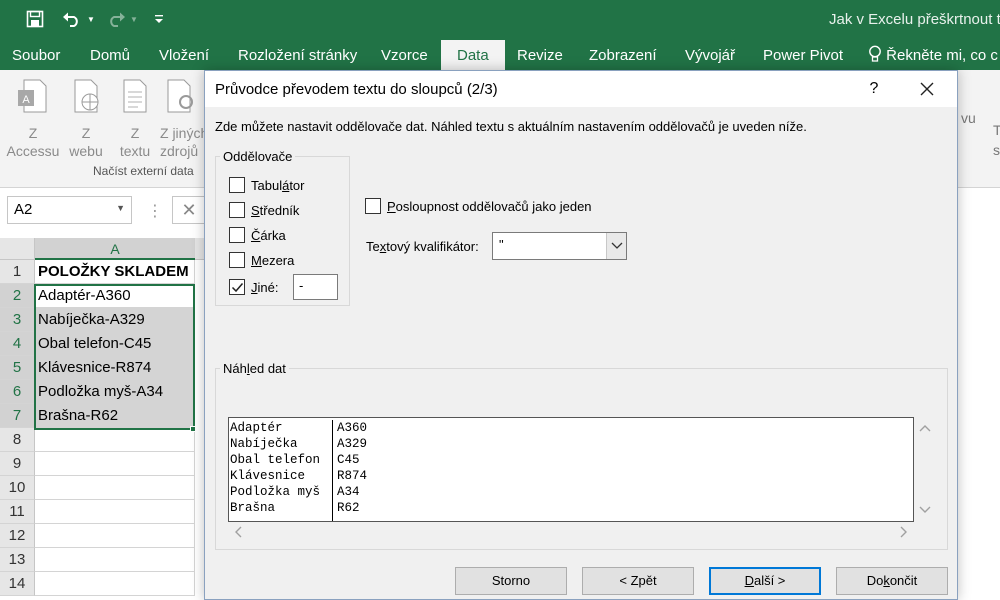 The height and width of the screenshot is (600, 1000). Describe the element at coordinates (623, 55) in the screenshot. I see `tab-zobrazeni: Zobrazení` at that location.